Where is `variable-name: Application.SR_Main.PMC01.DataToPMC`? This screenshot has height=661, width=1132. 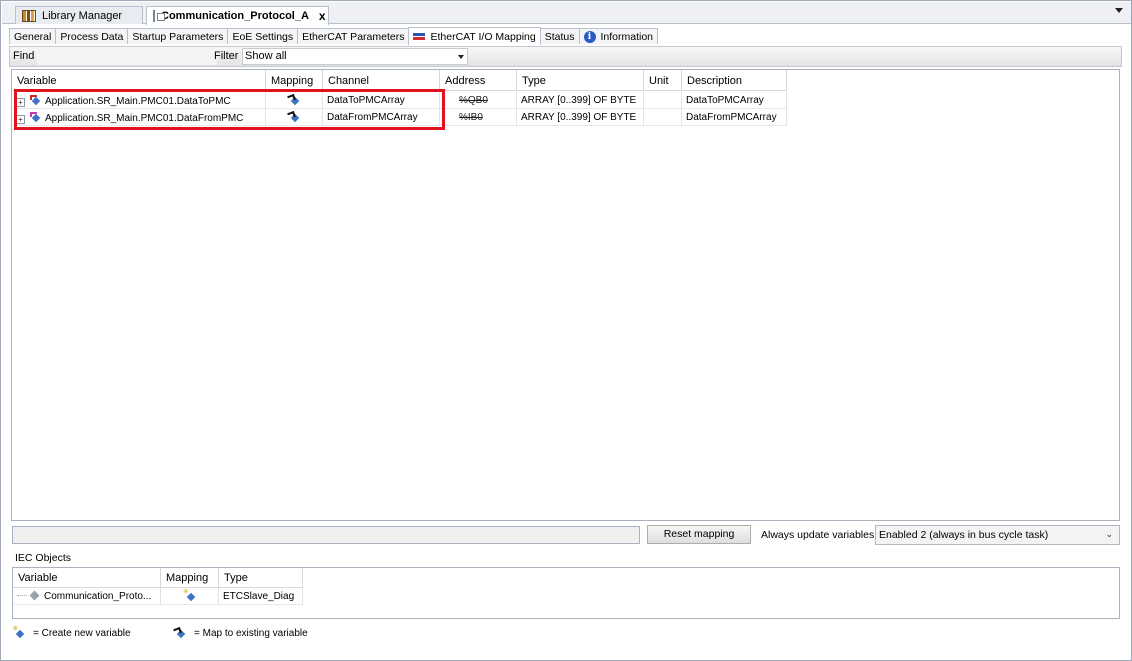 variable-name: Application.SR_Main.PMC01.DataToPMC is located at coordinates (138, 101).